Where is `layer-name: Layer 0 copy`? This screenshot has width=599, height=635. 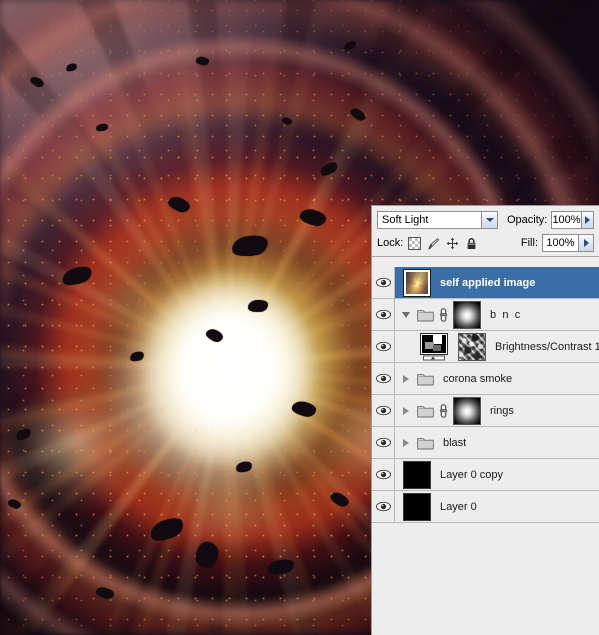 layer-name: Layer 0 copy is located at coordinates (471, 475).